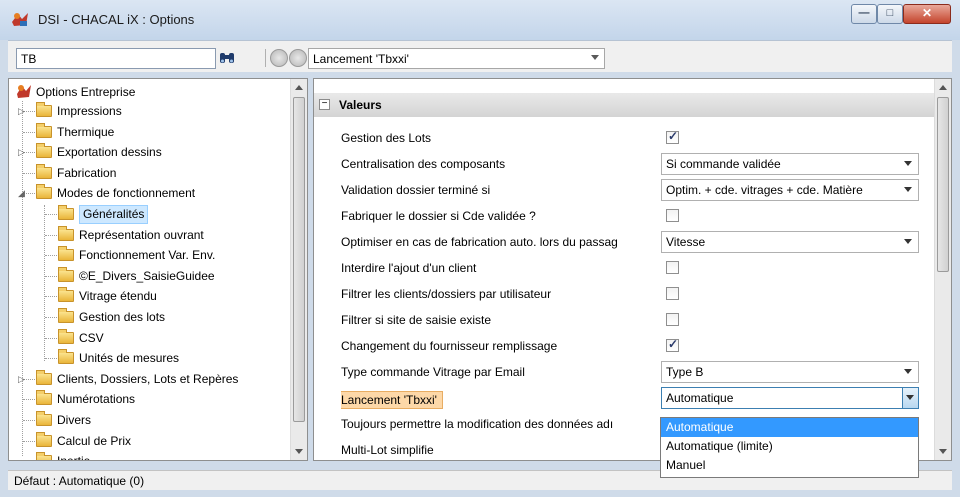  Describe the element at coordinates (943, 184) in the screenshot. I see `grid-scroll-thumb` at that location.